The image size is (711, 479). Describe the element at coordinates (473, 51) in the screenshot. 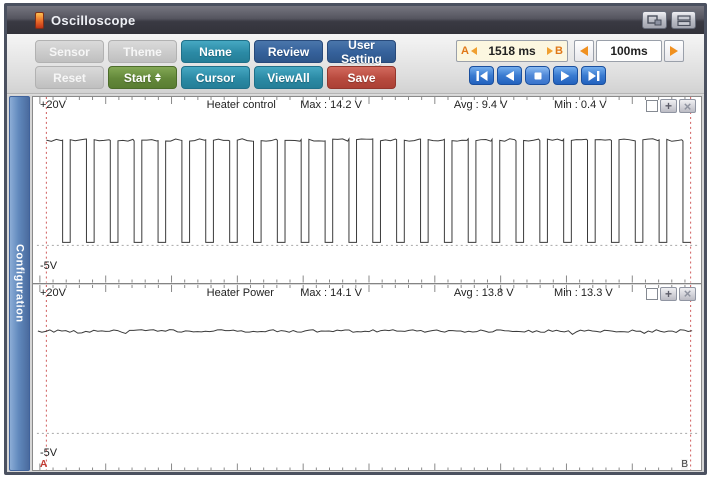

I see `goto-a-icon` at that location.